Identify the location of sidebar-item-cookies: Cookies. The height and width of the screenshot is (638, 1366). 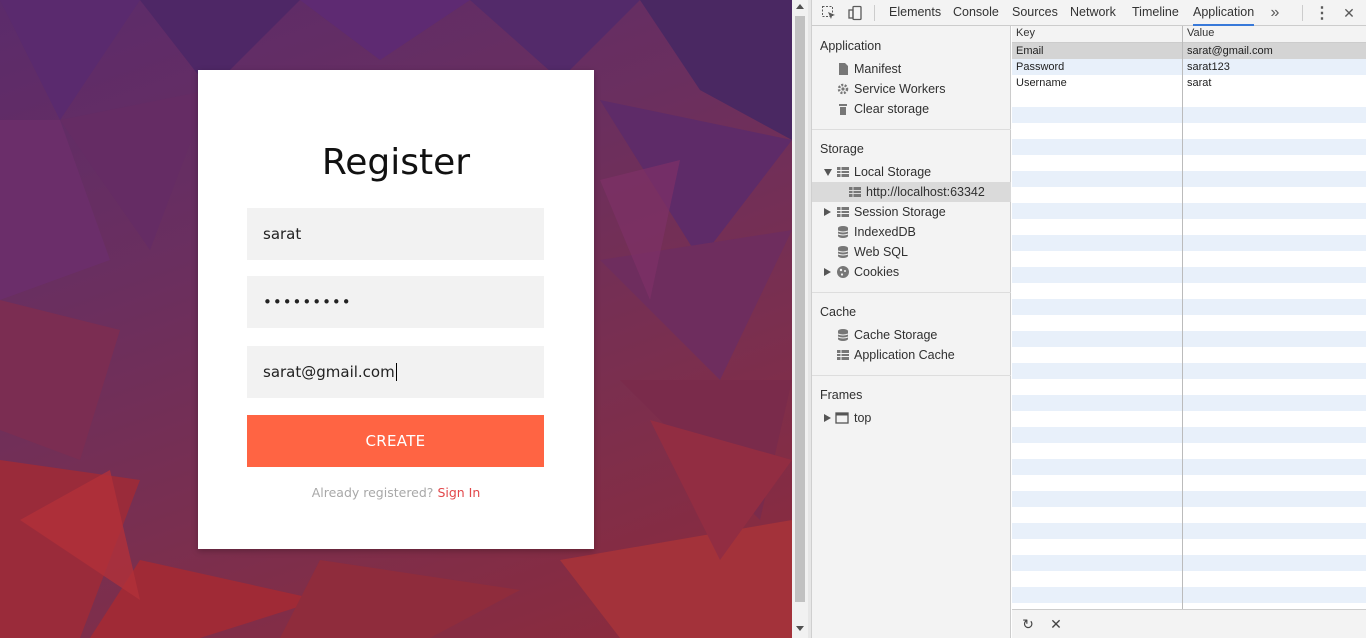
(911, 272).